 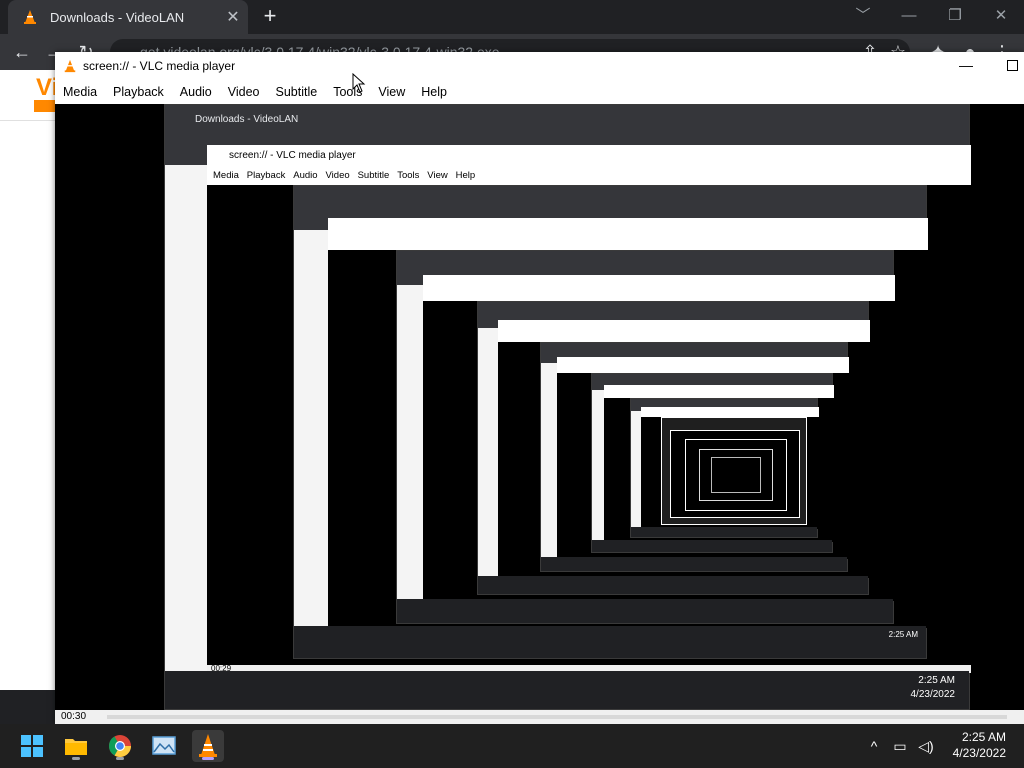 What do you see at coordinates (512, 746) in the screenshot?
I see `taskbar: ^ ▭ ◁) 2:25 AM 4/23/2022` at bounding box center [512, 746].